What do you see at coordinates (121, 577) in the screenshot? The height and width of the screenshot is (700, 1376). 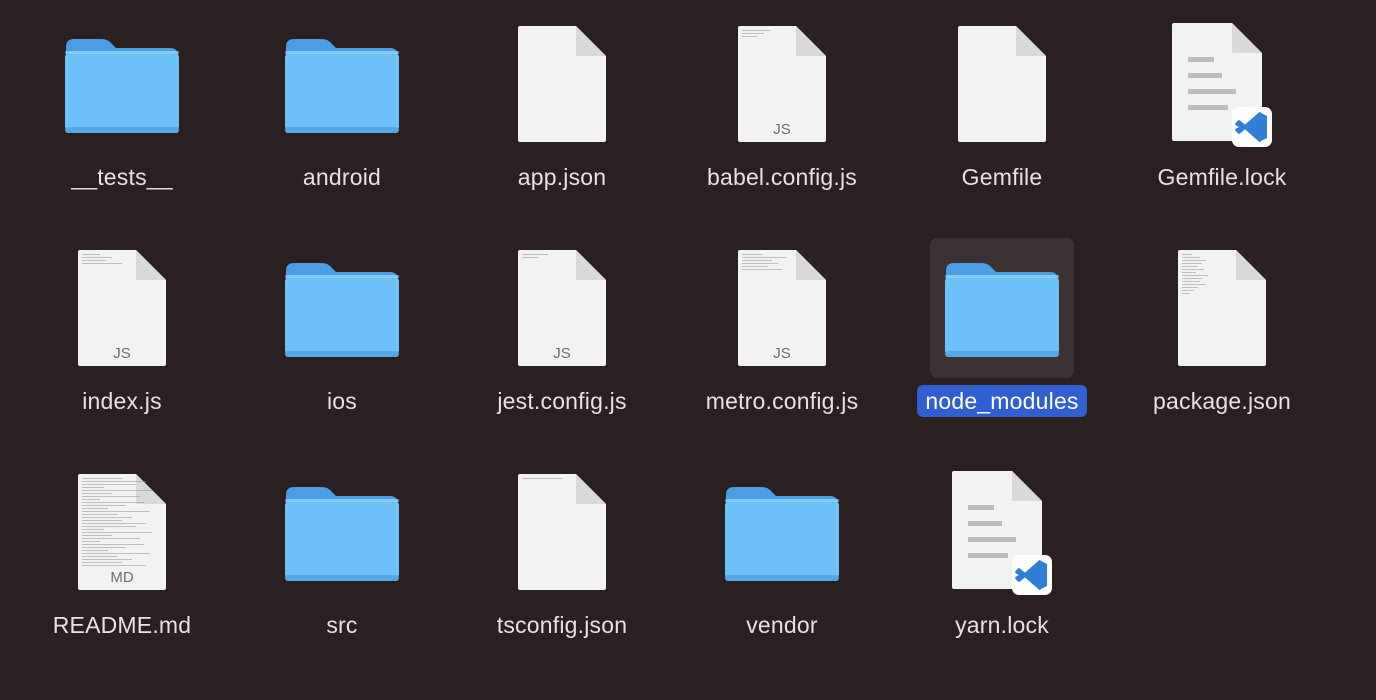 I see `svg-text: MD` at bounding box center [121, 577].